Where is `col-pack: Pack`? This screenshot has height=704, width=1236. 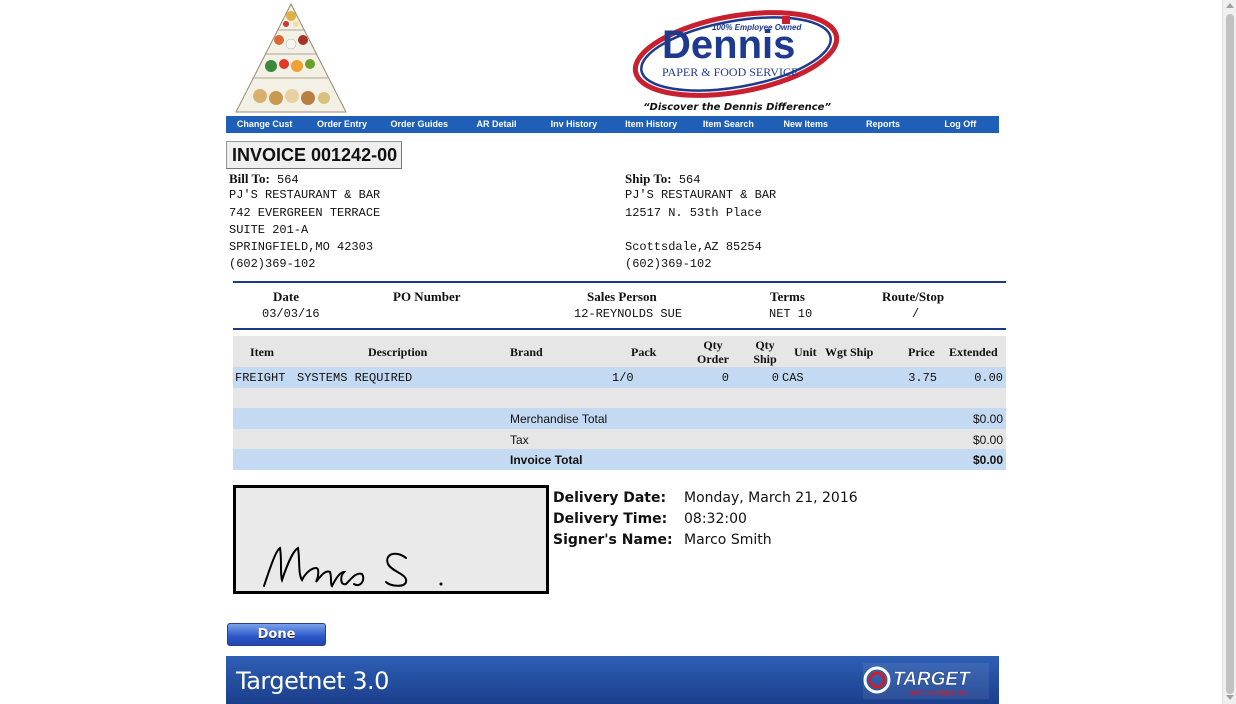
col-pack: Pack is located at coordinates (644, 352).